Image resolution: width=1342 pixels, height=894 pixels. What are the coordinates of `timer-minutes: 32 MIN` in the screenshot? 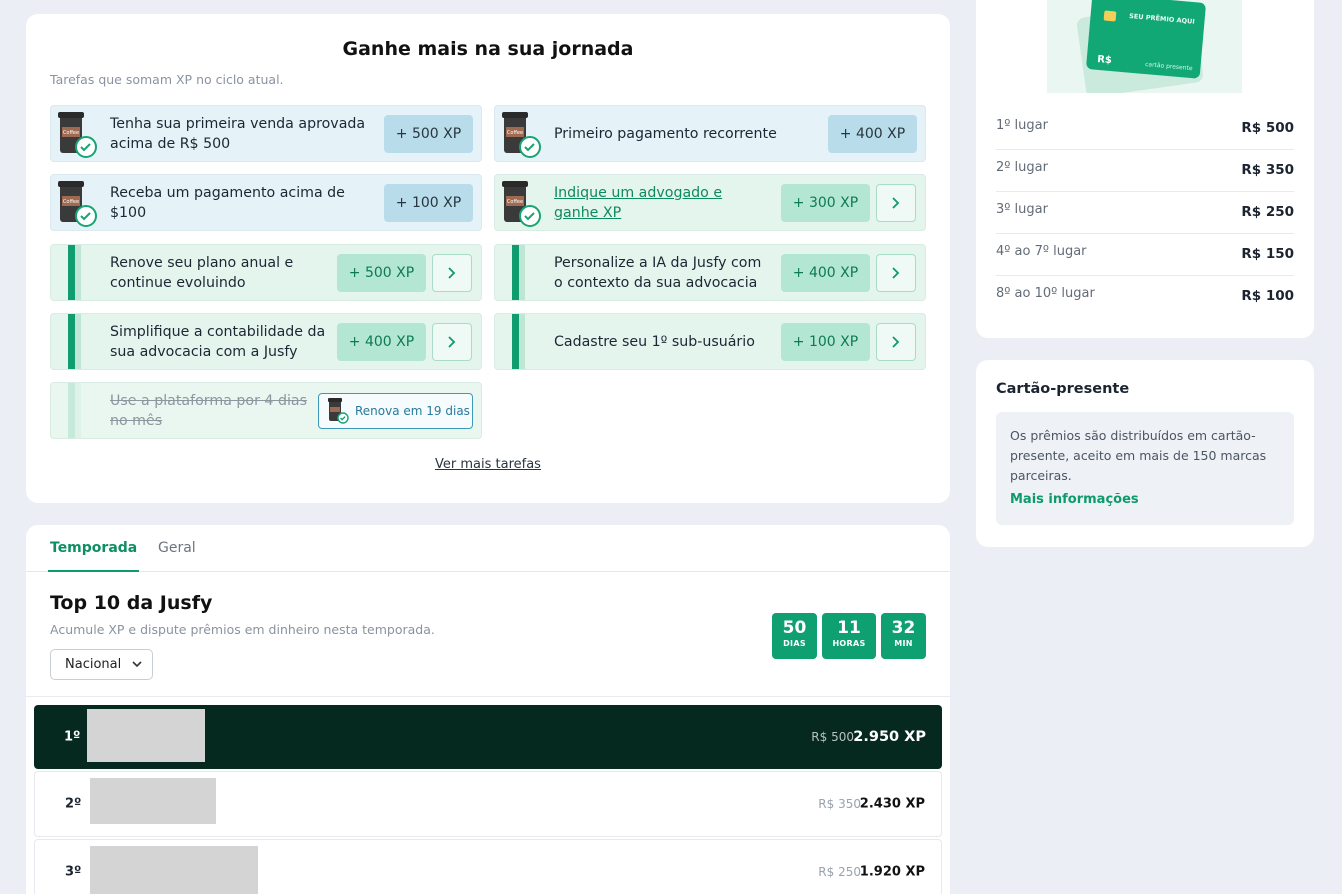 It's located at (903, 636).